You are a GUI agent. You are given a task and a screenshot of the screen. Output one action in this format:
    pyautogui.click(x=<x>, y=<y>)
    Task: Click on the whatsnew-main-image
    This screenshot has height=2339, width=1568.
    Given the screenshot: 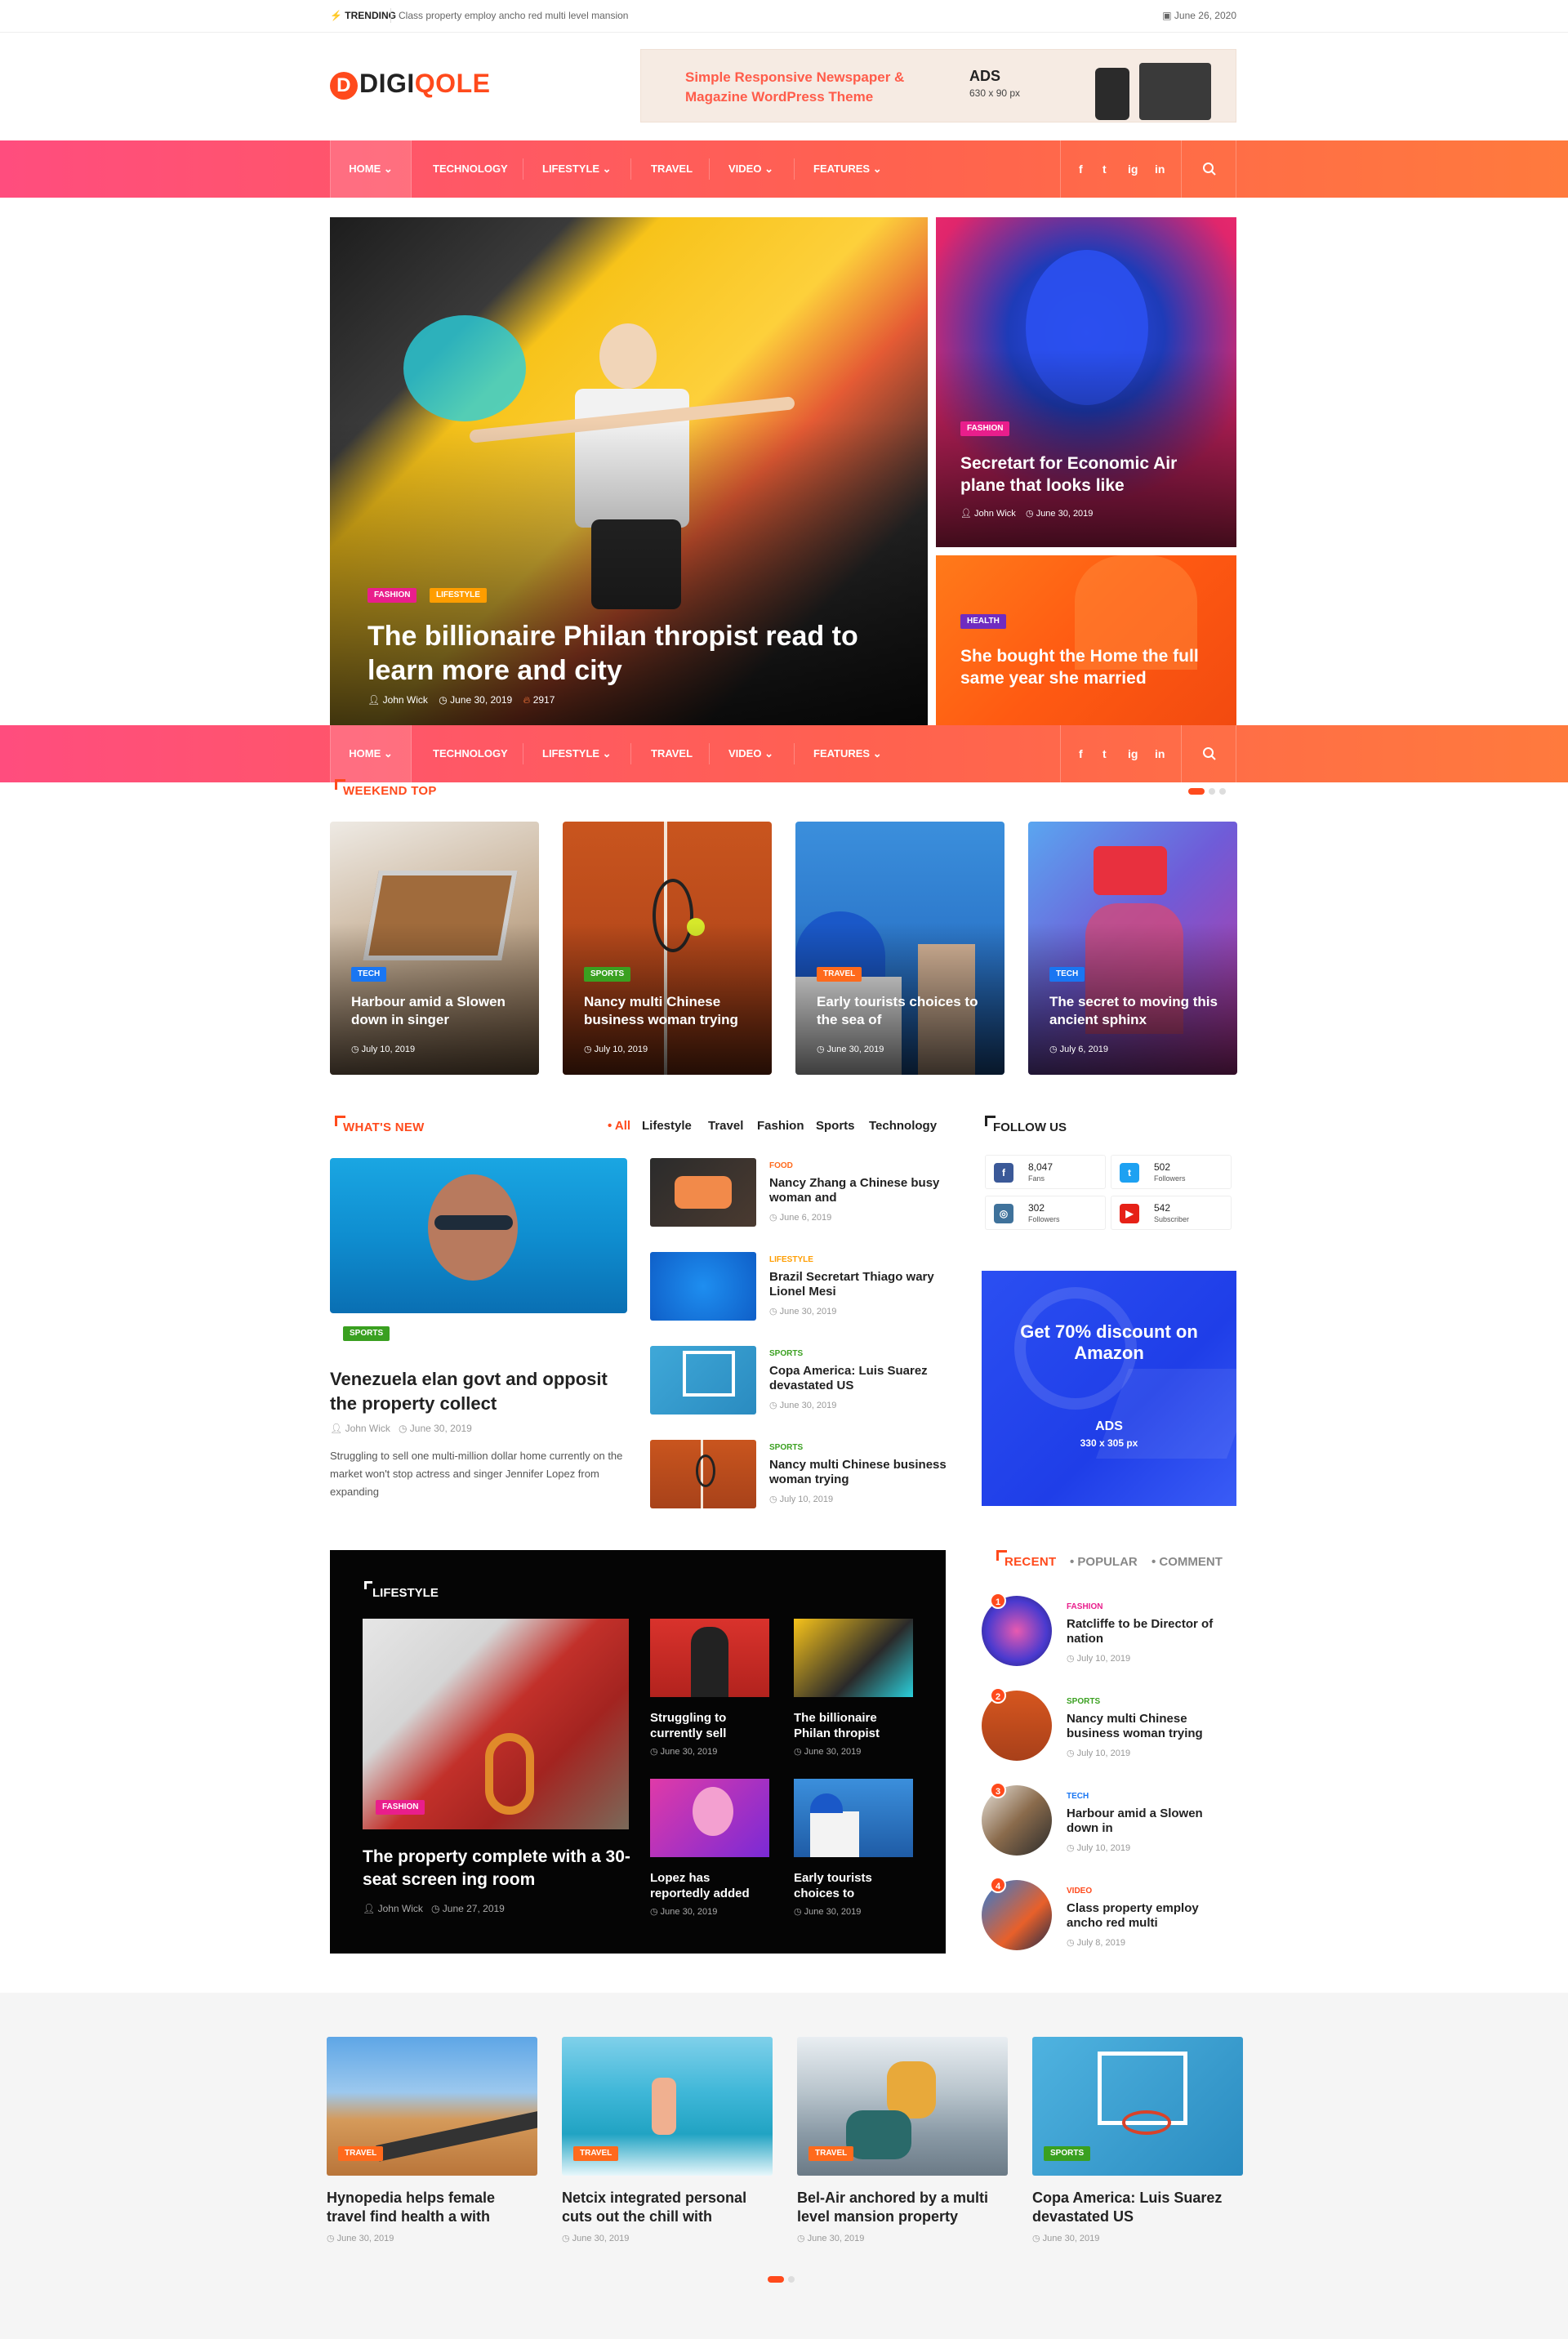 What is the action you would take?
    pyautogui.click(x=478, y=1235)
    